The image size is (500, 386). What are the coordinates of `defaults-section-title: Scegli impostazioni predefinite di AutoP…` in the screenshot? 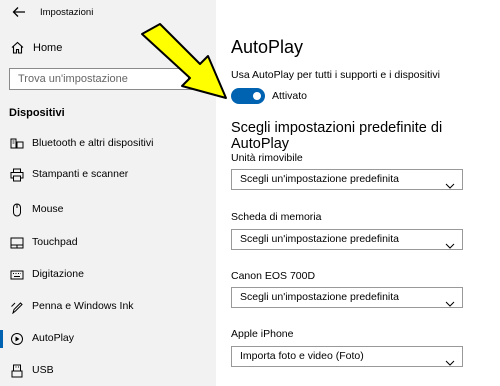 It's located at (337, 136).